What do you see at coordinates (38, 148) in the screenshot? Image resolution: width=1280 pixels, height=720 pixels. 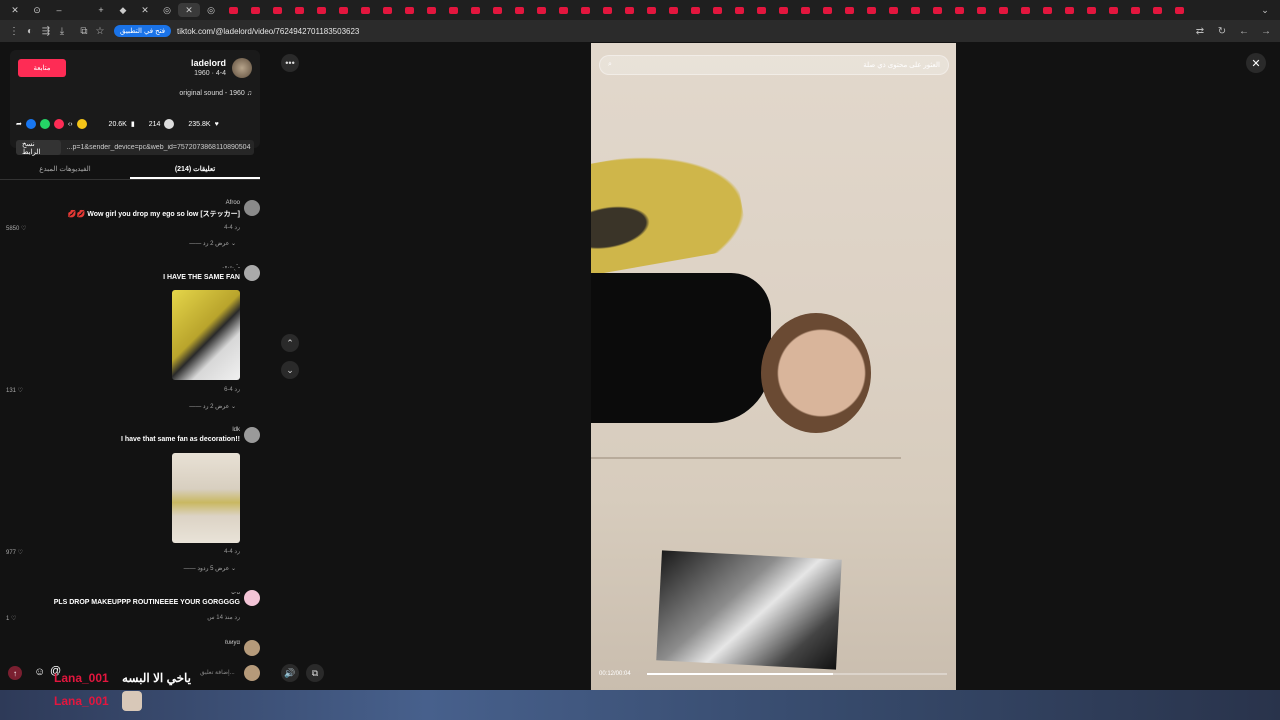 I see `copy-link-button: نسخ الرابط` at bounding box center [38, 148].